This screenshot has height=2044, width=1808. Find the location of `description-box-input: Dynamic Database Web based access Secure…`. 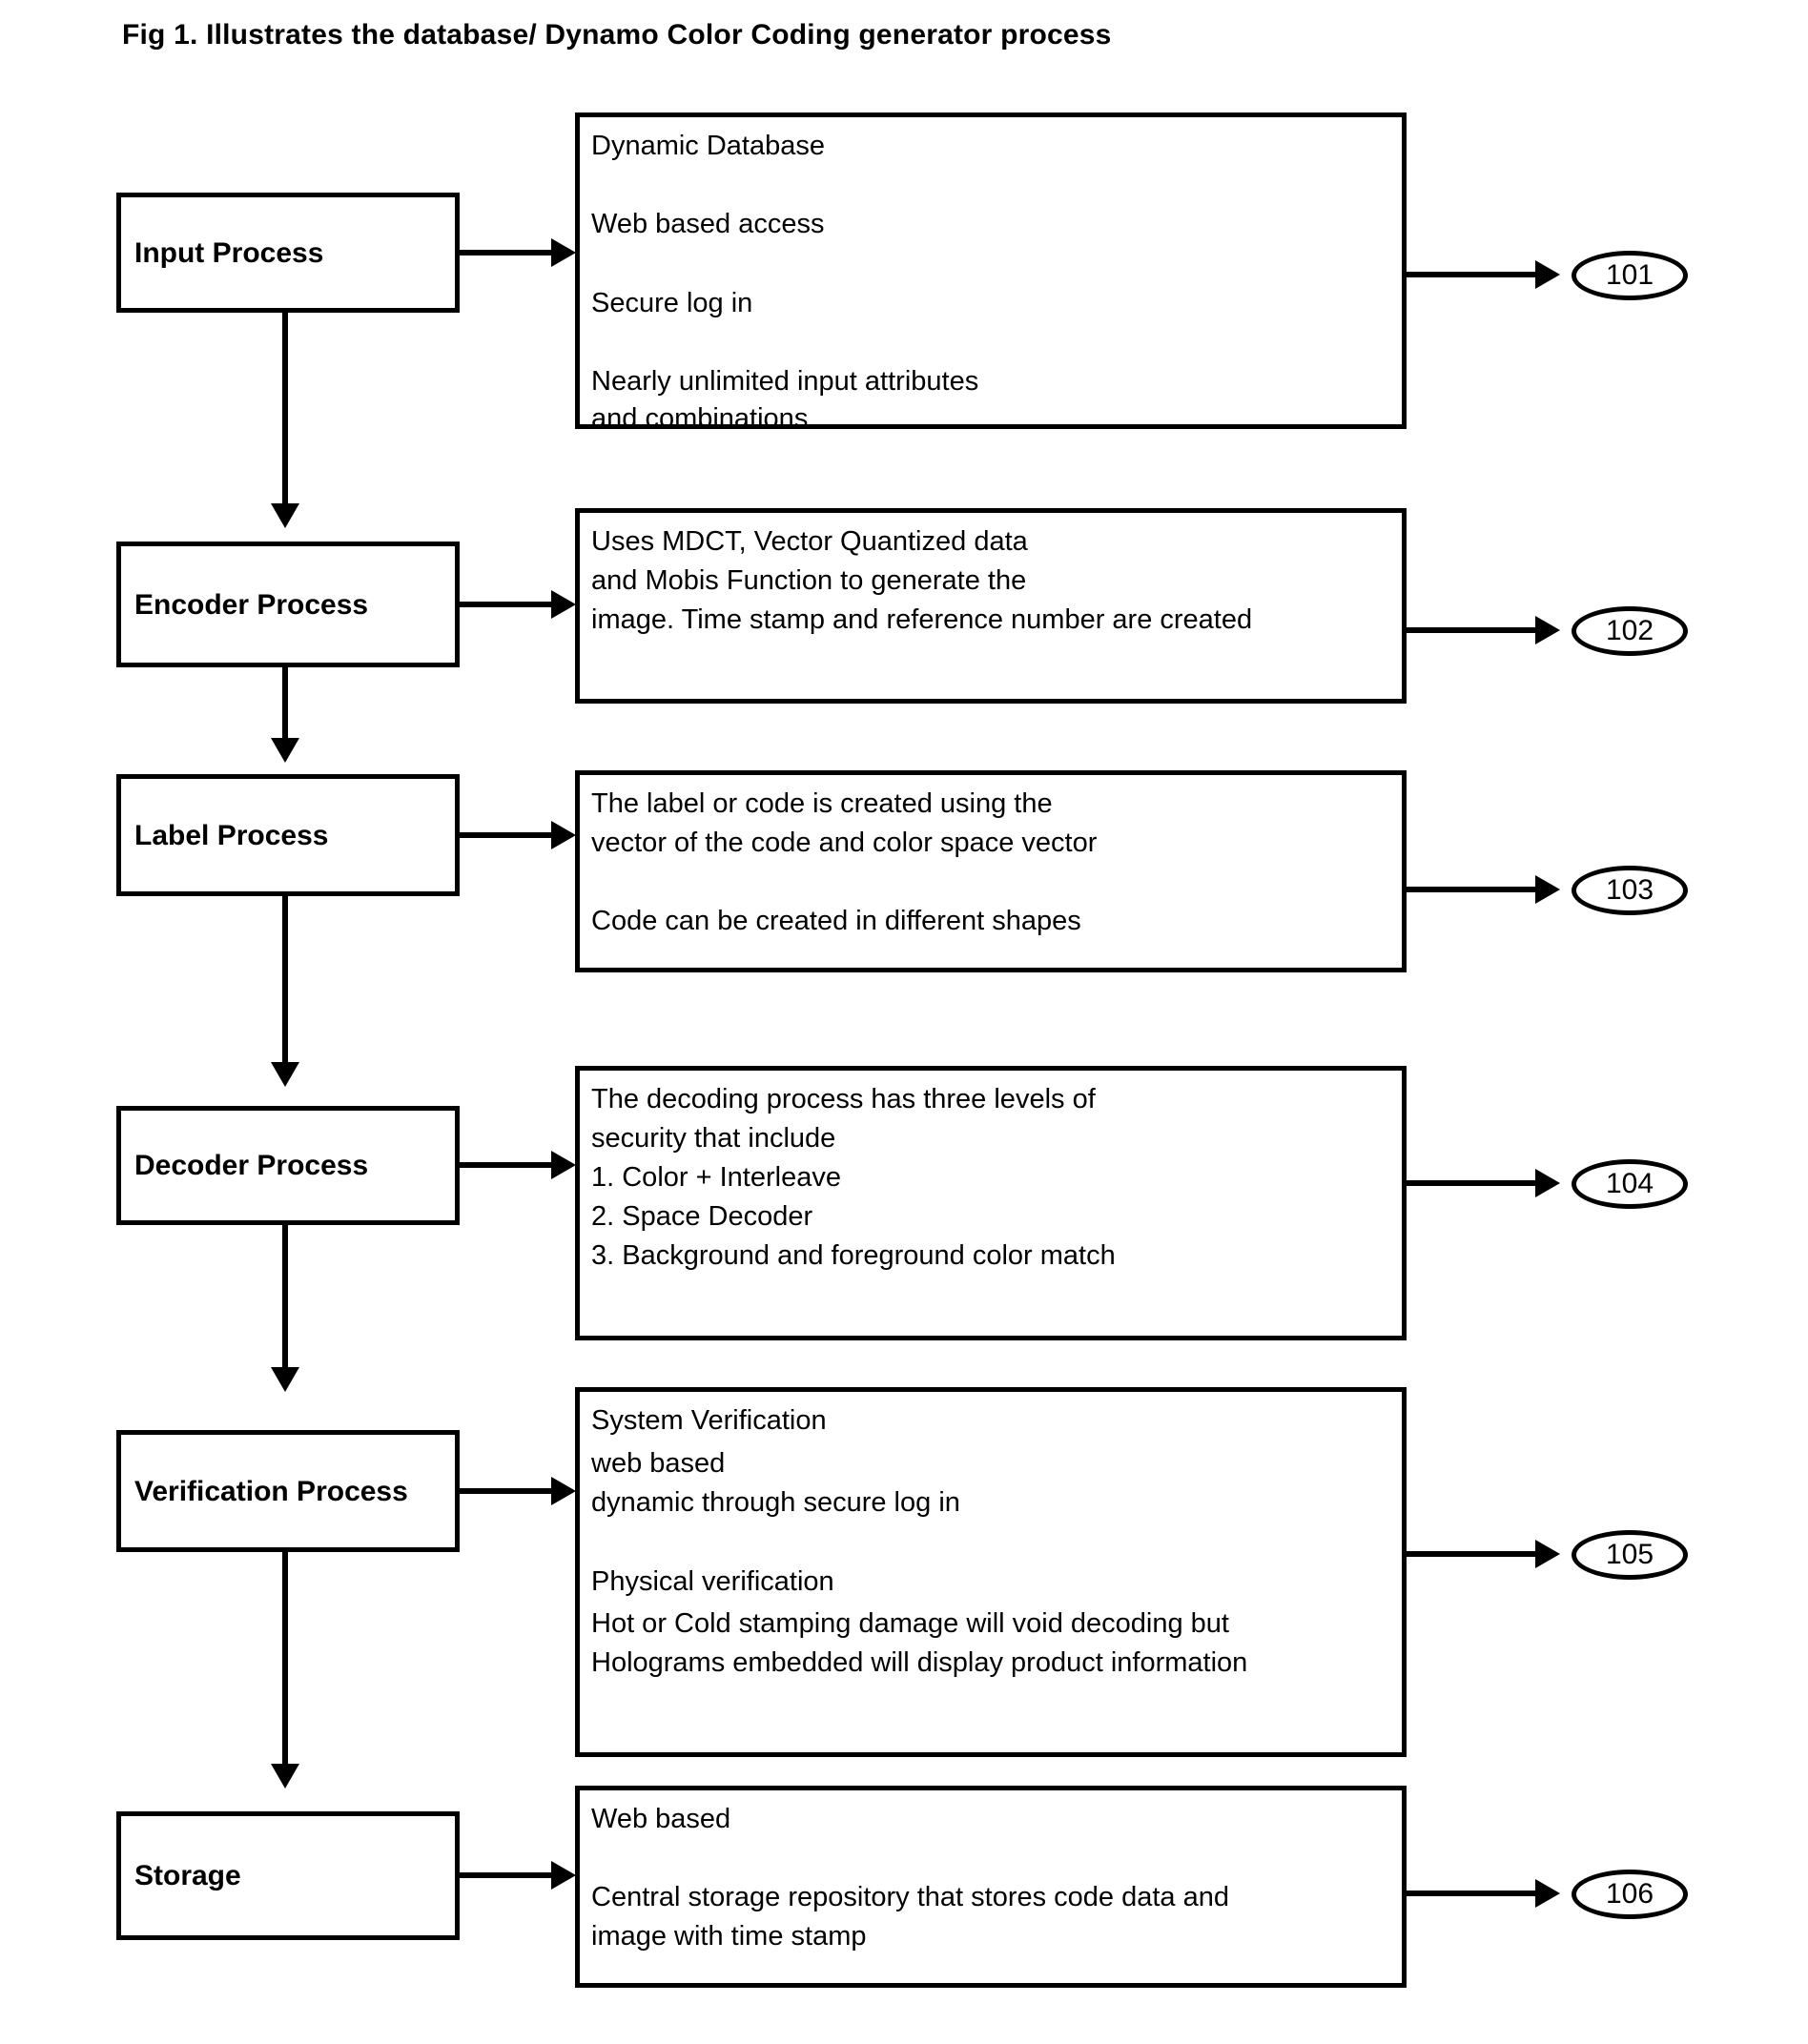

description-box-input: Dynamic Database Web based access Secure… is located at coordinates (991, 273).